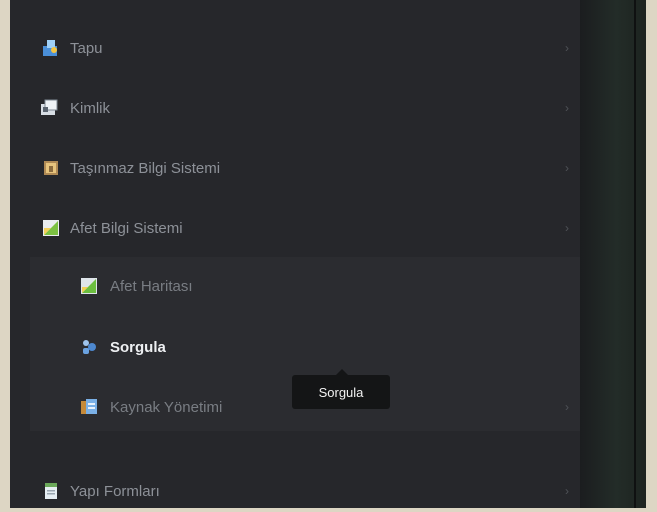  What do you see at coordinates (635, 254) in the screenshot?
I see `divider` at bounding box center [635, 254].